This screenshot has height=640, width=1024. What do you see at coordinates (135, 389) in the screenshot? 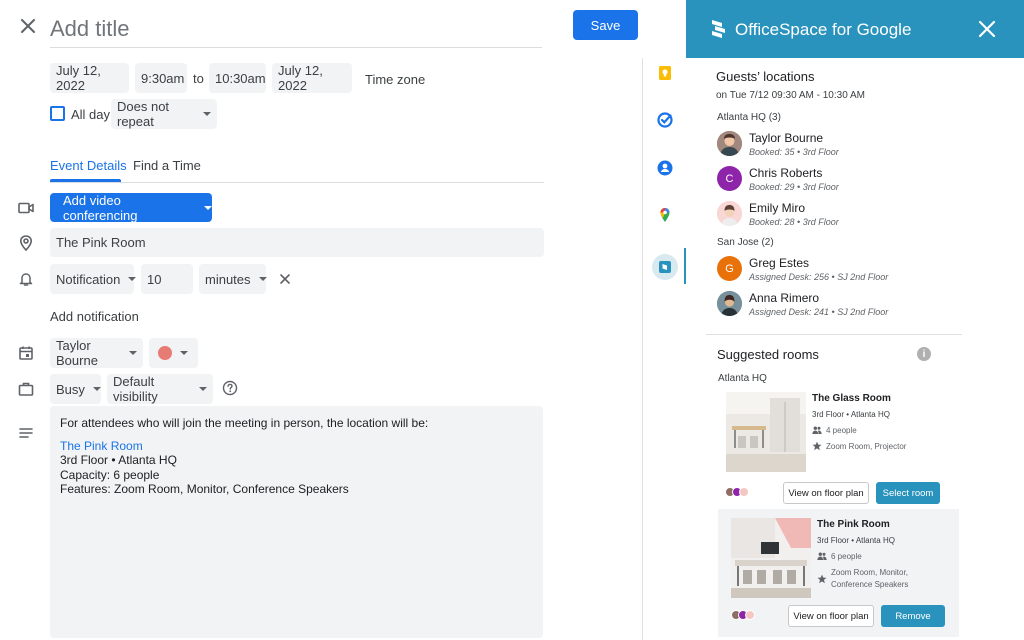
I see `visibility-value: Default visibility` at bounding box center [135, 389].